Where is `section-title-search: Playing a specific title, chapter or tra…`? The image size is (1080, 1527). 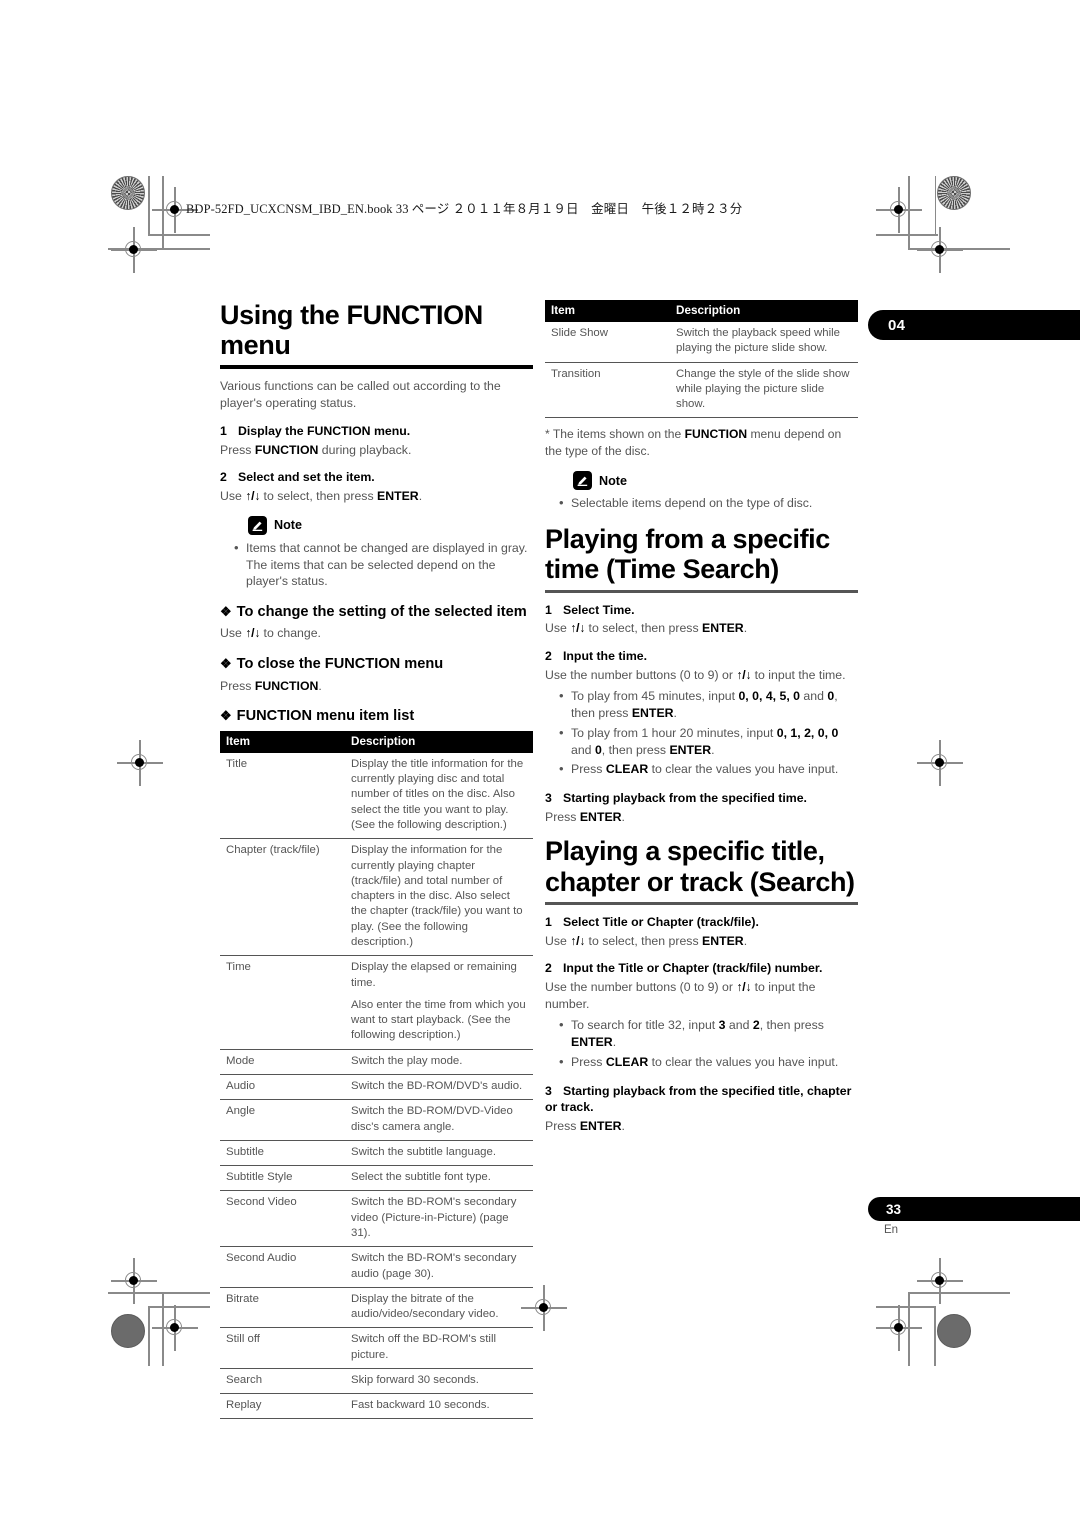 section-title-search: Playing a specific title, chapter or tra… is located at coordinates (700, 866).